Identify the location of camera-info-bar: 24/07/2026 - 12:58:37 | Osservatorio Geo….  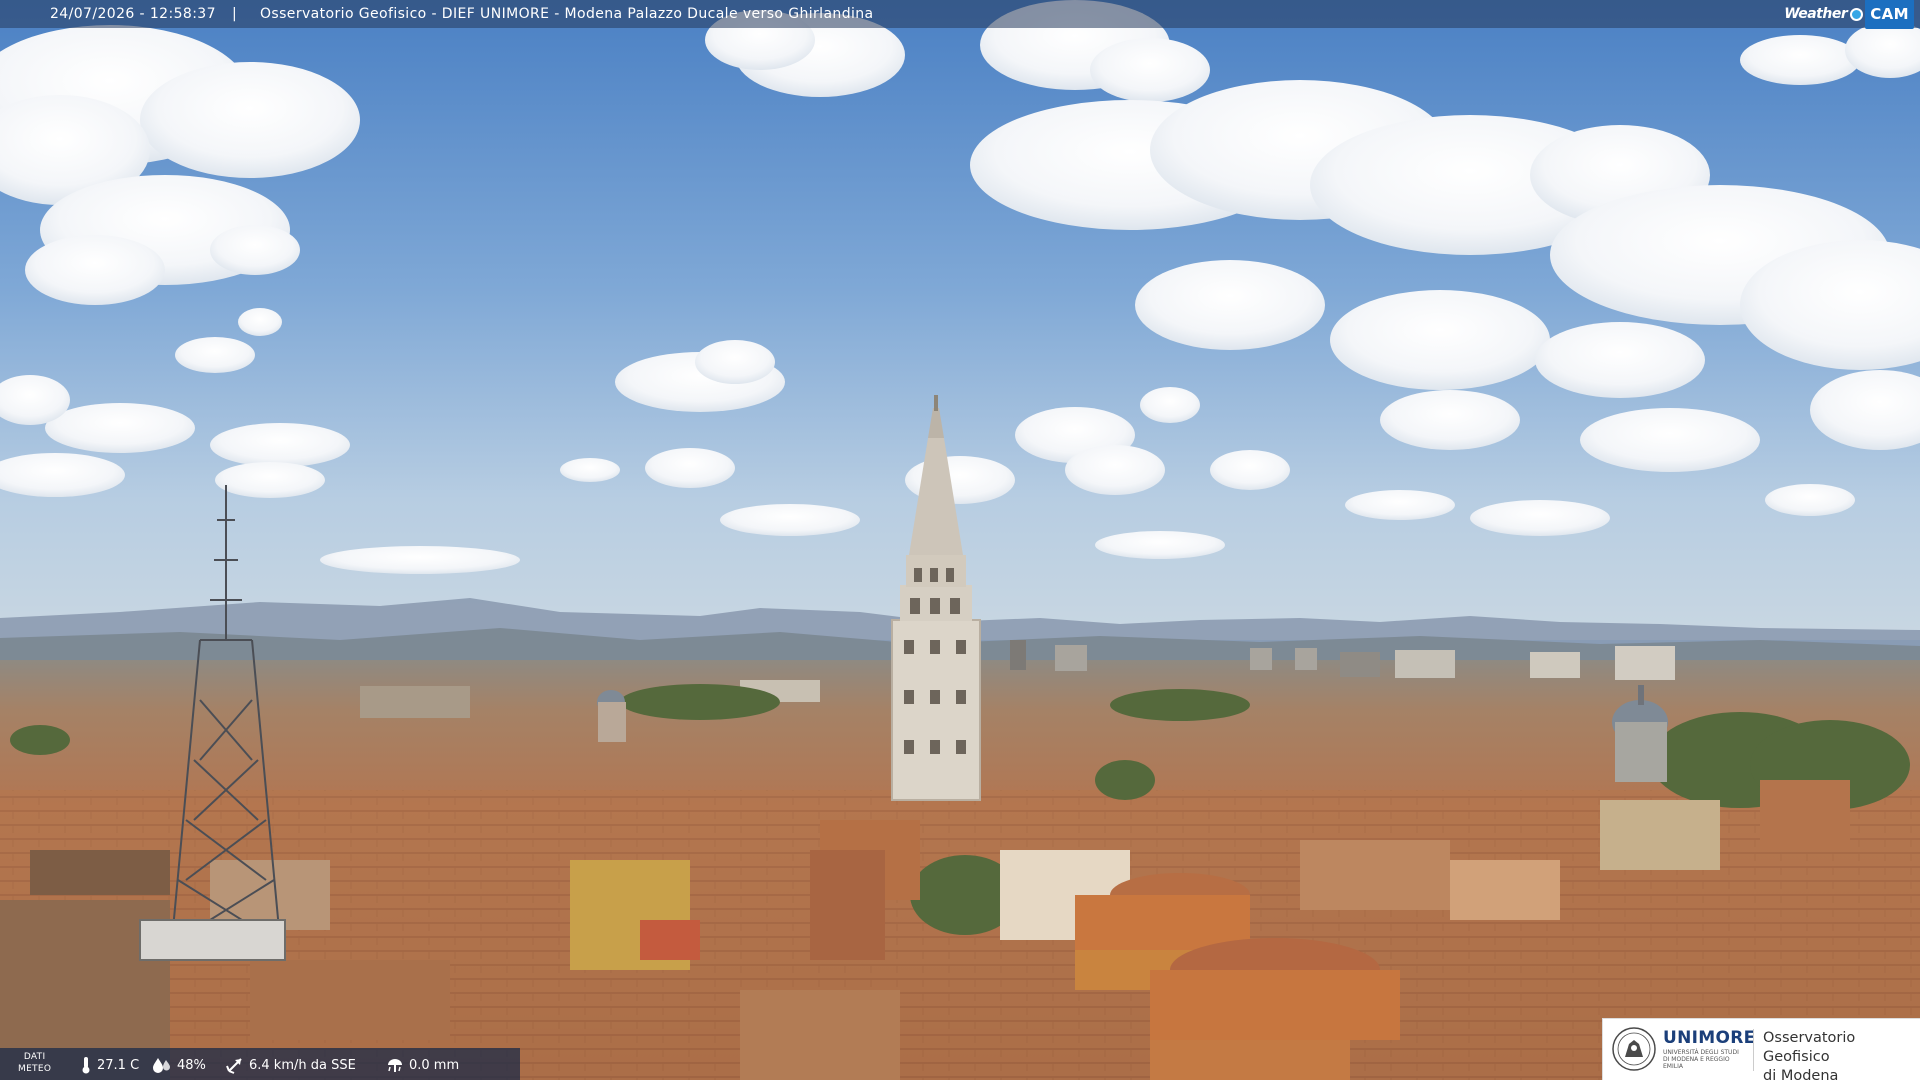
(960, 14).